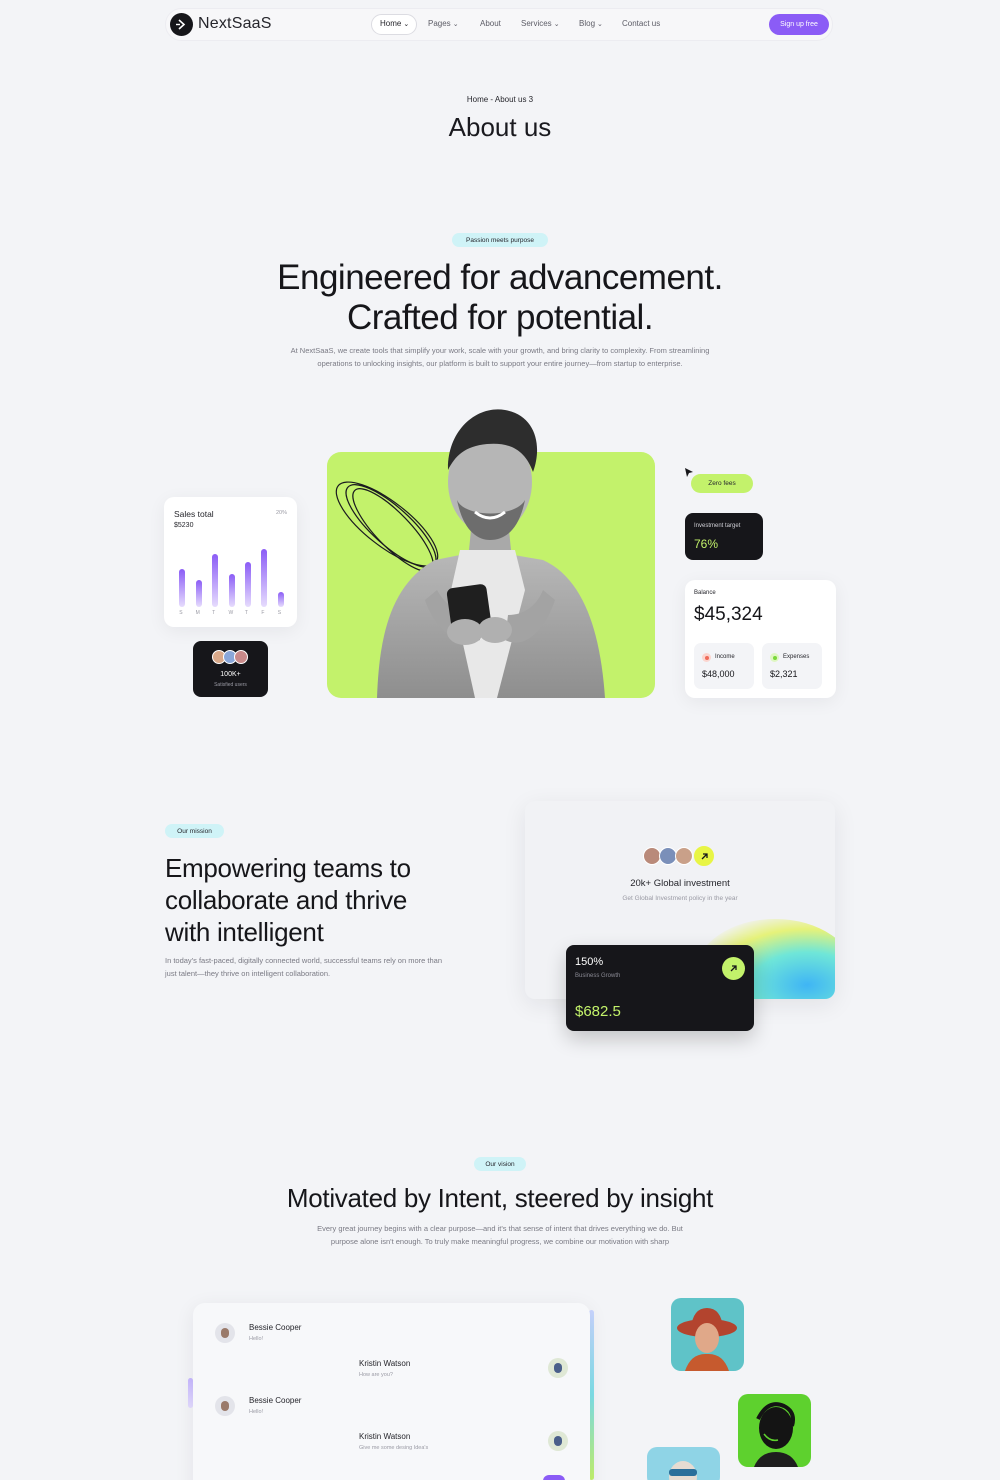 The height and width of the screenshot is (1480, 1000). I want to click on expenses-icon, so click(774, 657).